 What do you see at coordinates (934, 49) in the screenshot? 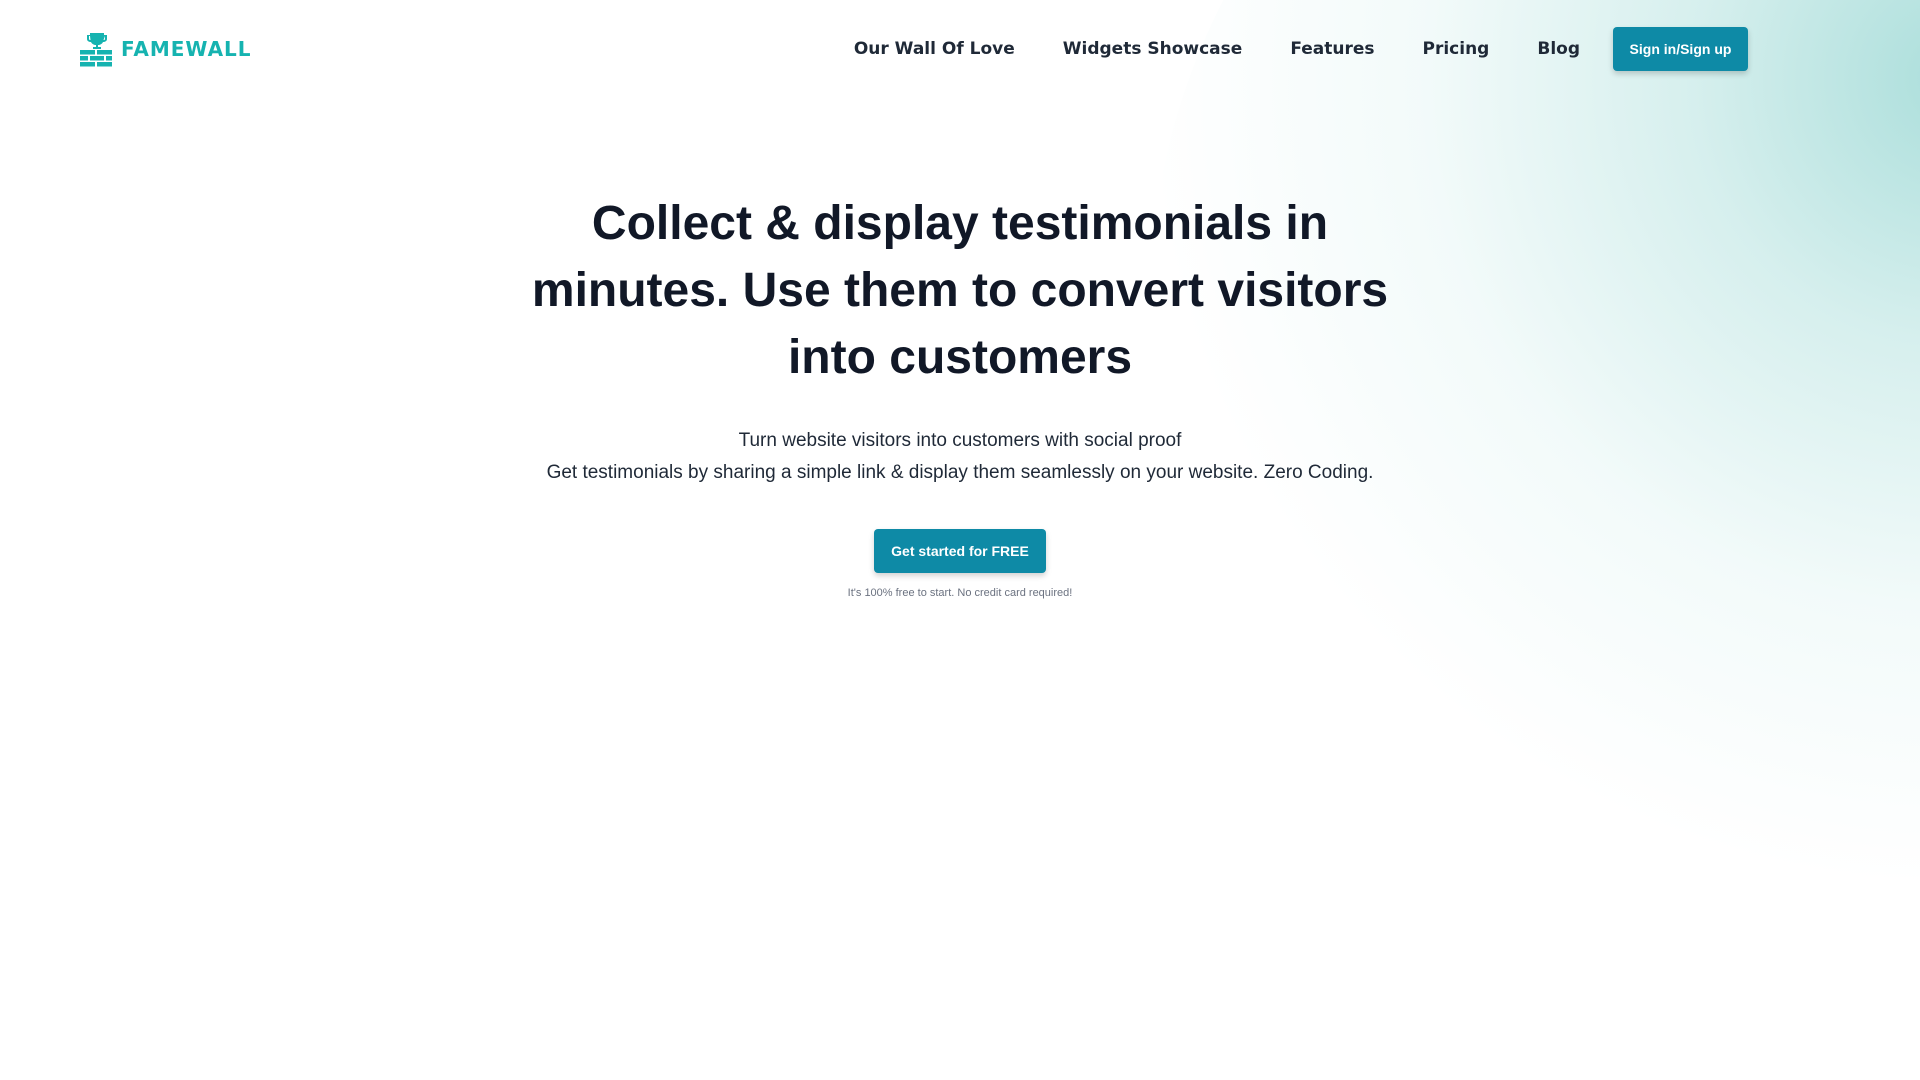
I see `nav-link-wall-of-love: Our Wall Of Love` at bounding box center [934, 49].